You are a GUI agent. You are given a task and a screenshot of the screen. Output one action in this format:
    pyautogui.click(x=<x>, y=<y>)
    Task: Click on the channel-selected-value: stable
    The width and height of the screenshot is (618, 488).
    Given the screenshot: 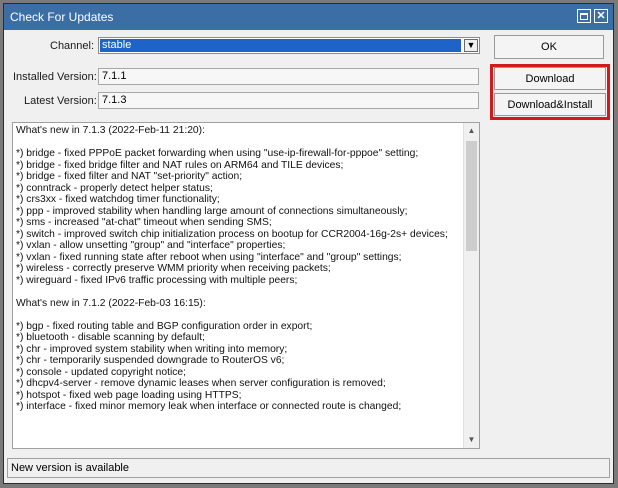 What is the action you would take?
    pyautogui.click(x=280, y=45)
    